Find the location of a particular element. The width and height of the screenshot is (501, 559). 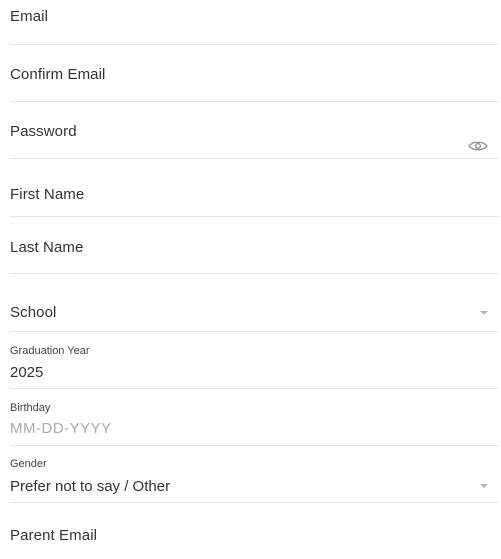

gender-value: Prefer not to say / Other is located at coordinates (90, 486).